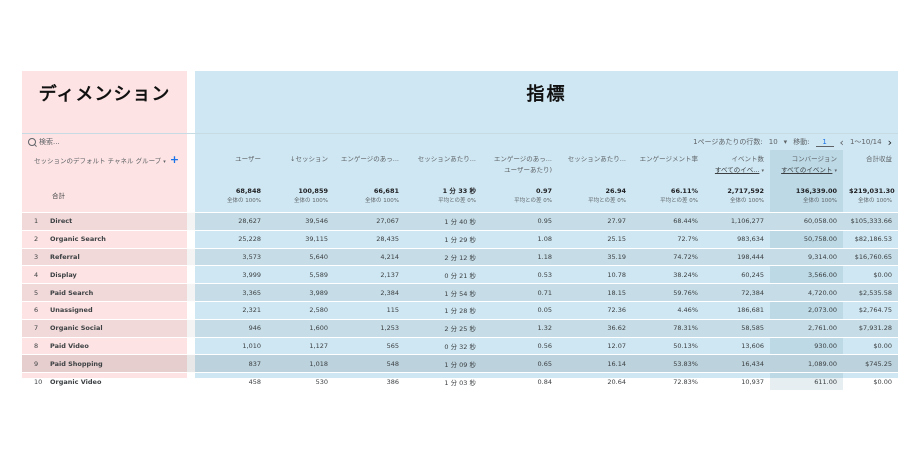  What do you see at coordinates (806, 292) in the screenshot?
I see `metric-cell: 4,720.00` at bounding box center [806, 292].